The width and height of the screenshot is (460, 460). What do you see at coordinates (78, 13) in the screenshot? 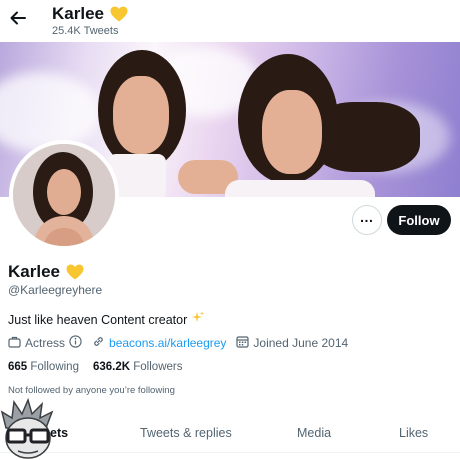
I see `header-name: Karlee` at bounding box center [78, 13].